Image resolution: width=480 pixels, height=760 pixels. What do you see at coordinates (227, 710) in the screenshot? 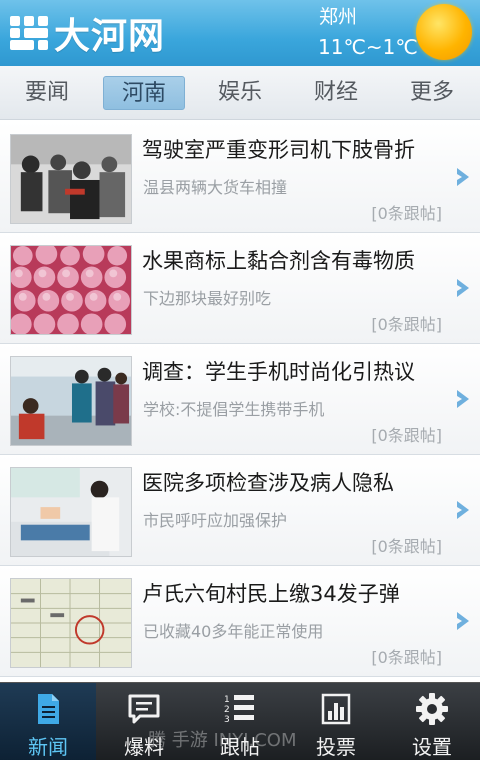
I see `svg-text: 2` at bounding box center [227, 710].